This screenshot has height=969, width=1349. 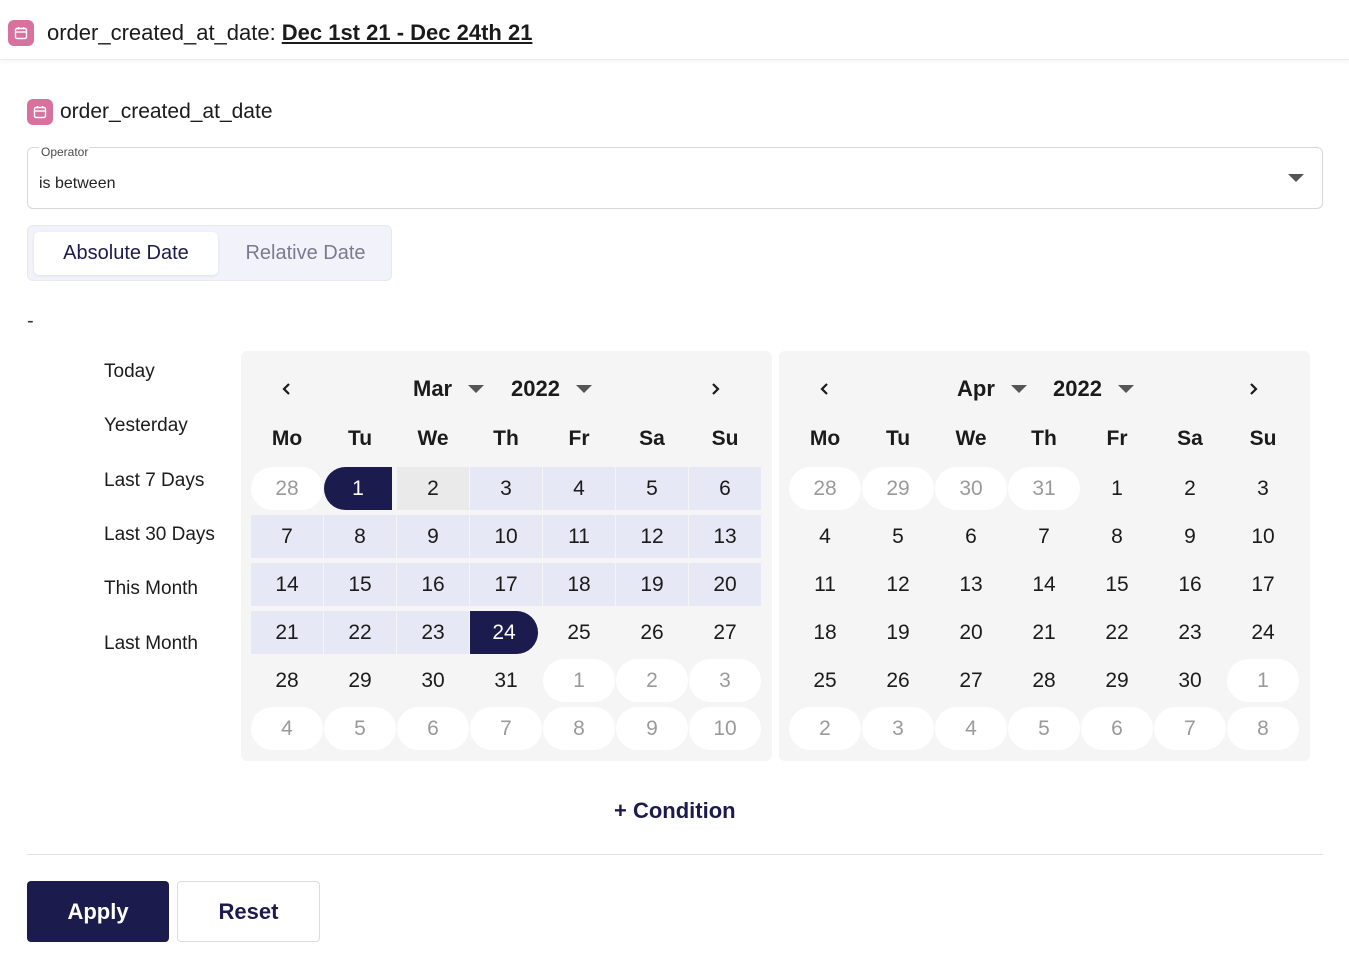 What do you see at coordinates (504, 632) in the screenshot?
I see `day-cell-range-end: 24` at bounding box center [504, 632].